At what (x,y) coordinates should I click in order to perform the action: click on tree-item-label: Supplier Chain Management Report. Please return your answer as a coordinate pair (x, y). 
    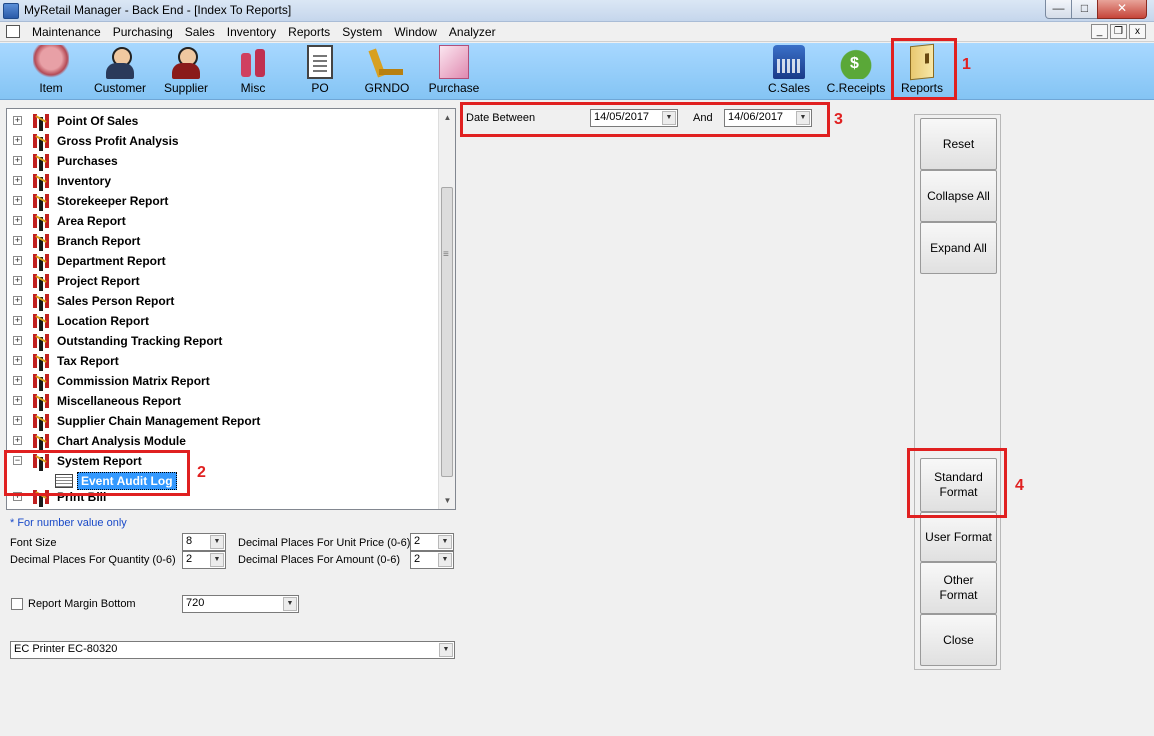
    Looking at the image, I should click on (159, 421).